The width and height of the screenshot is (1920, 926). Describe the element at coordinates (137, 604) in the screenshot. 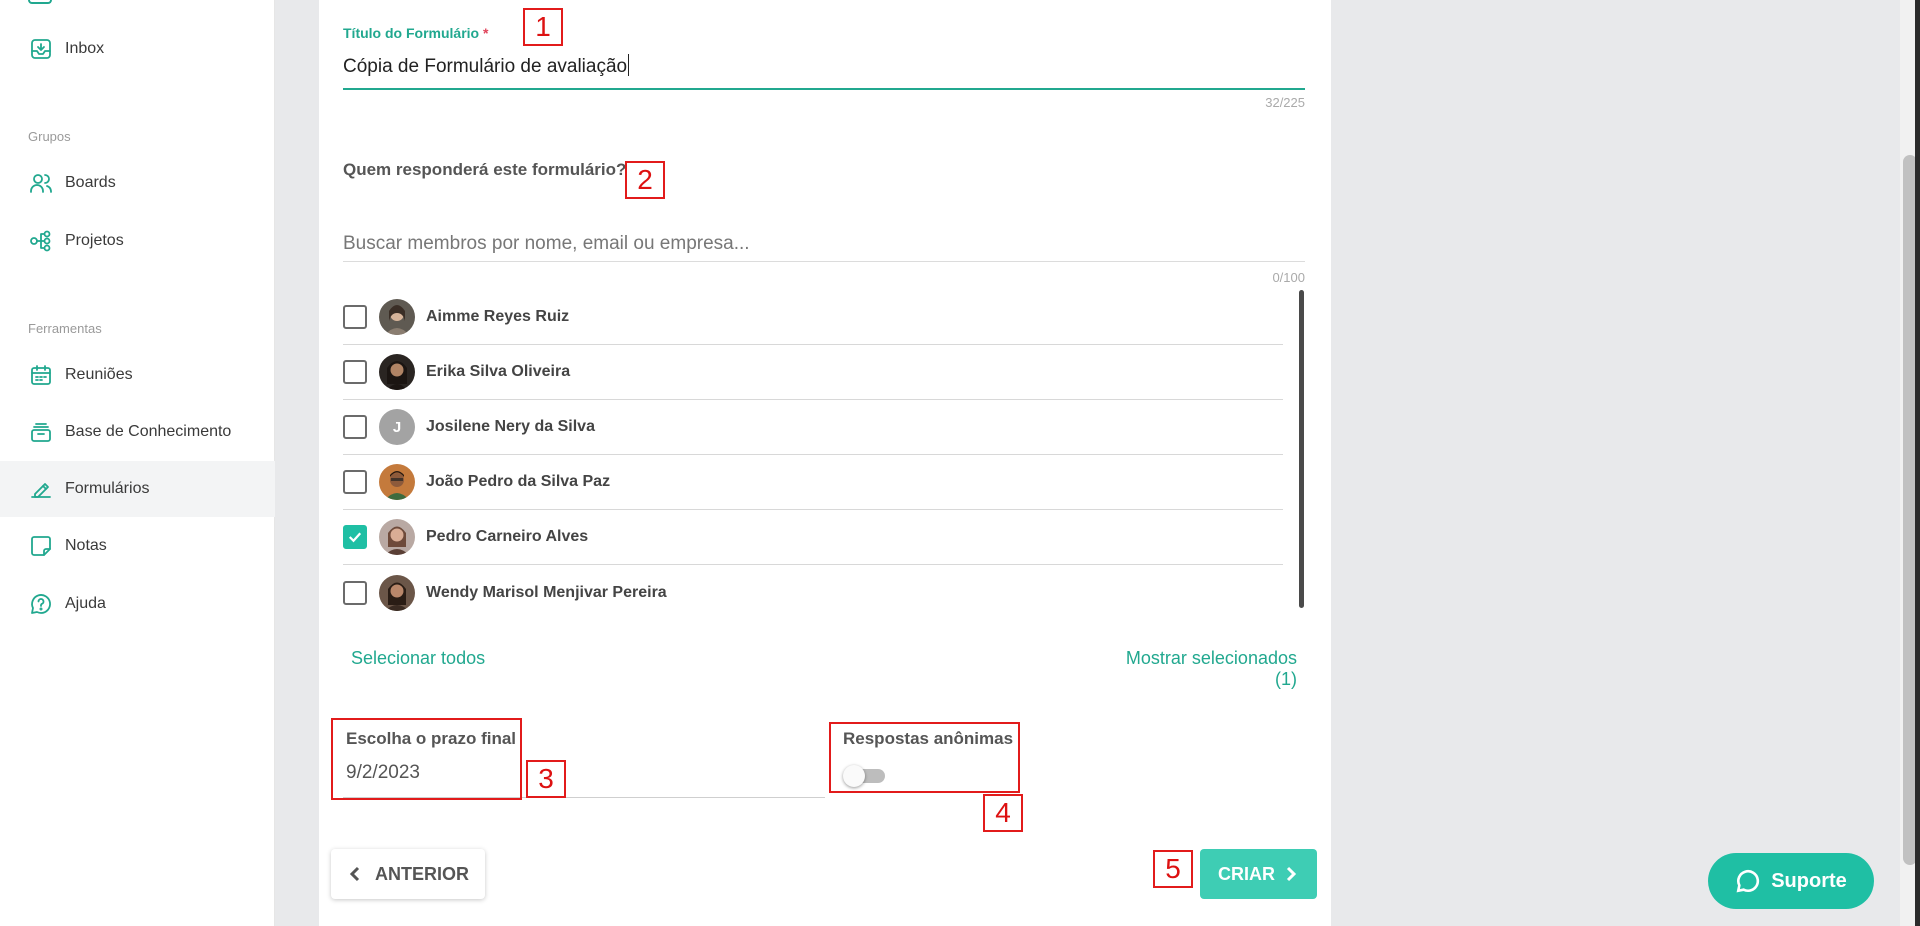

I see `sidebar-item-ajuda: Ajuda` at that location.